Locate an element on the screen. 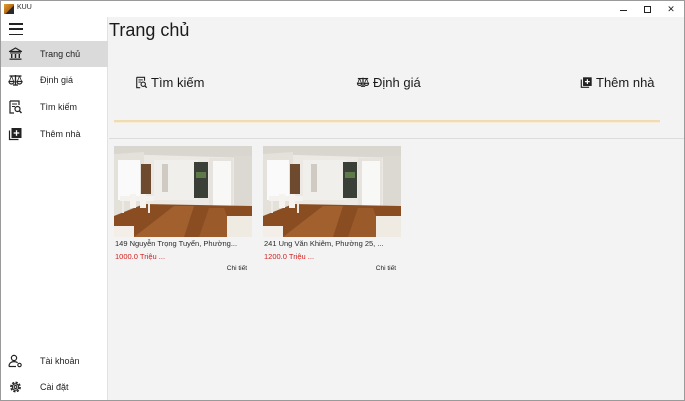 This screenshot has width=685, height=401. sidebar-item-label: Thêm nhà is located at coordinates (60, 134).